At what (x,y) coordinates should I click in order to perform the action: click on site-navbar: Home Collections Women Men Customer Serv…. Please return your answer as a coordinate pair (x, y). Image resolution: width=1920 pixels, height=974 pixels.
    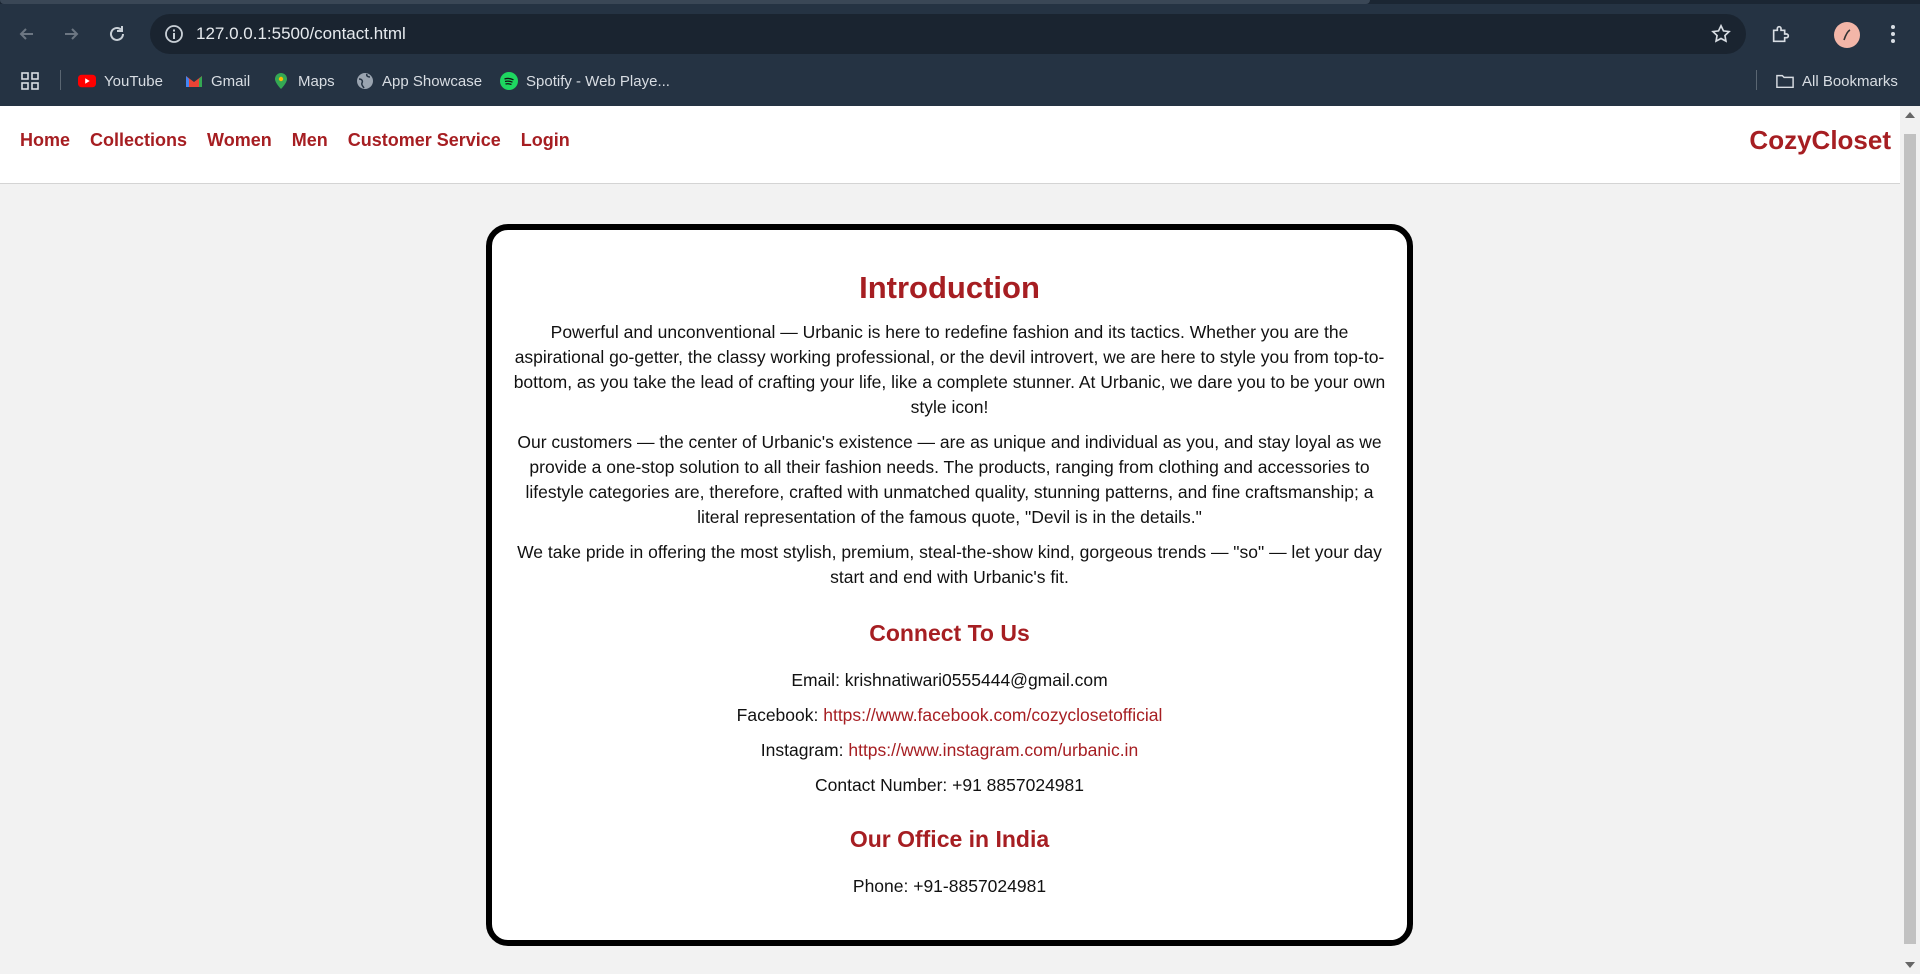
    Looking at the image, I should click on (950, 145).